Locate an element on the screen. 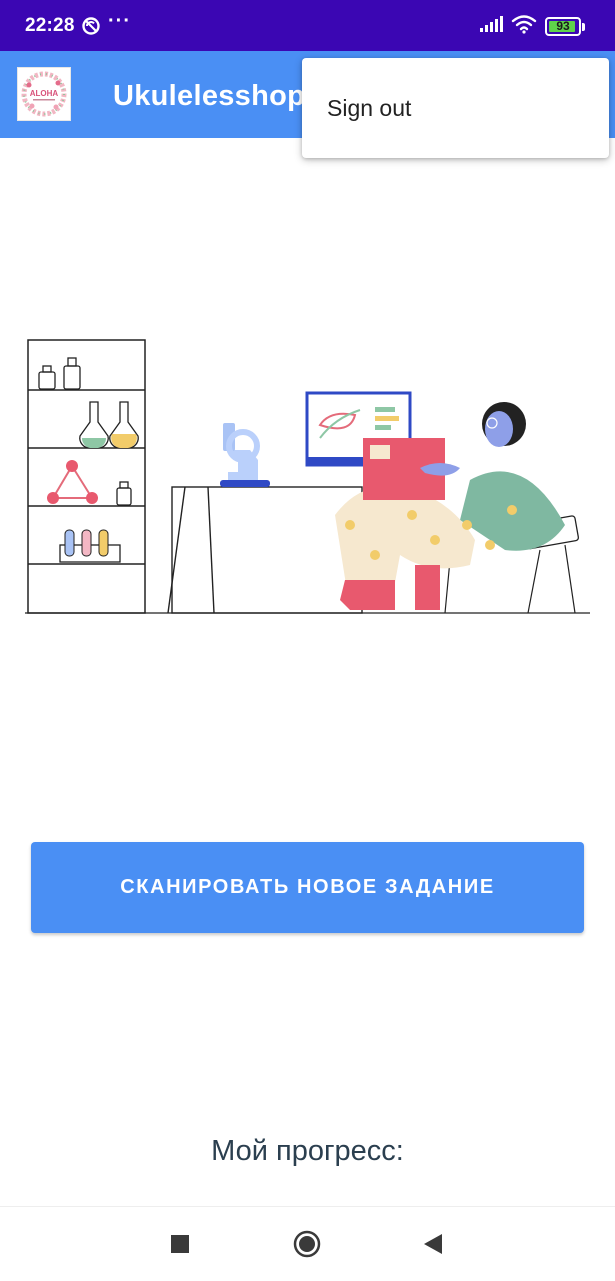  aloha-logo: ALOHA is located at coordinates (44, 94).